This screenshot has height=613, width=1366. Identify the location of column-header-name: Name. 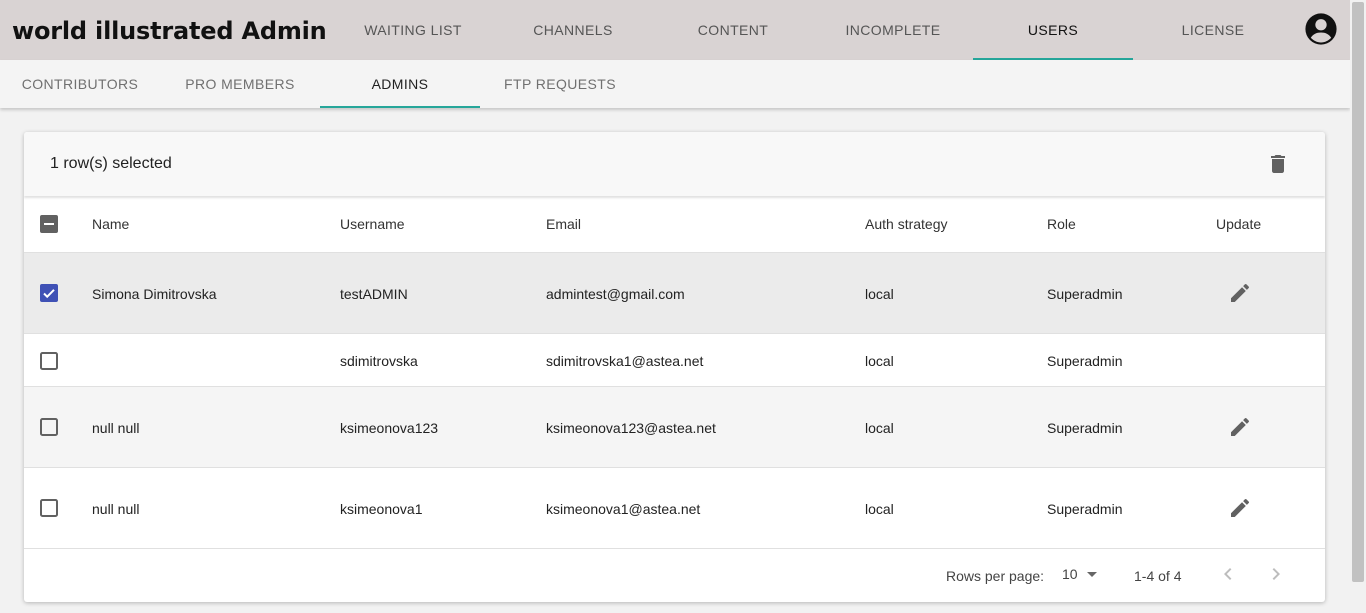
(110, 224).